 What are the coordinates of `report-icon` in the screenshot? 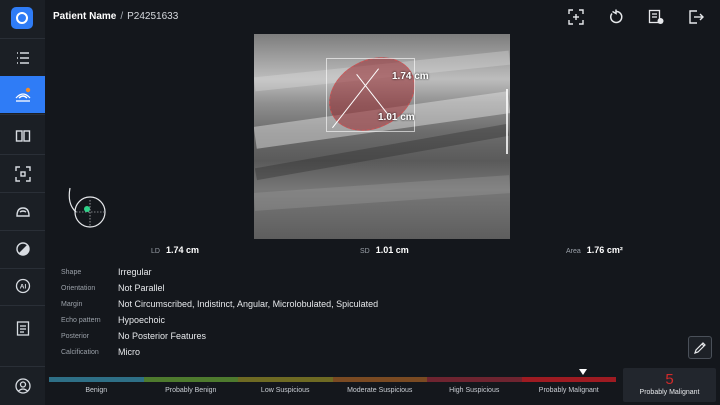 It's located at (656, 16).